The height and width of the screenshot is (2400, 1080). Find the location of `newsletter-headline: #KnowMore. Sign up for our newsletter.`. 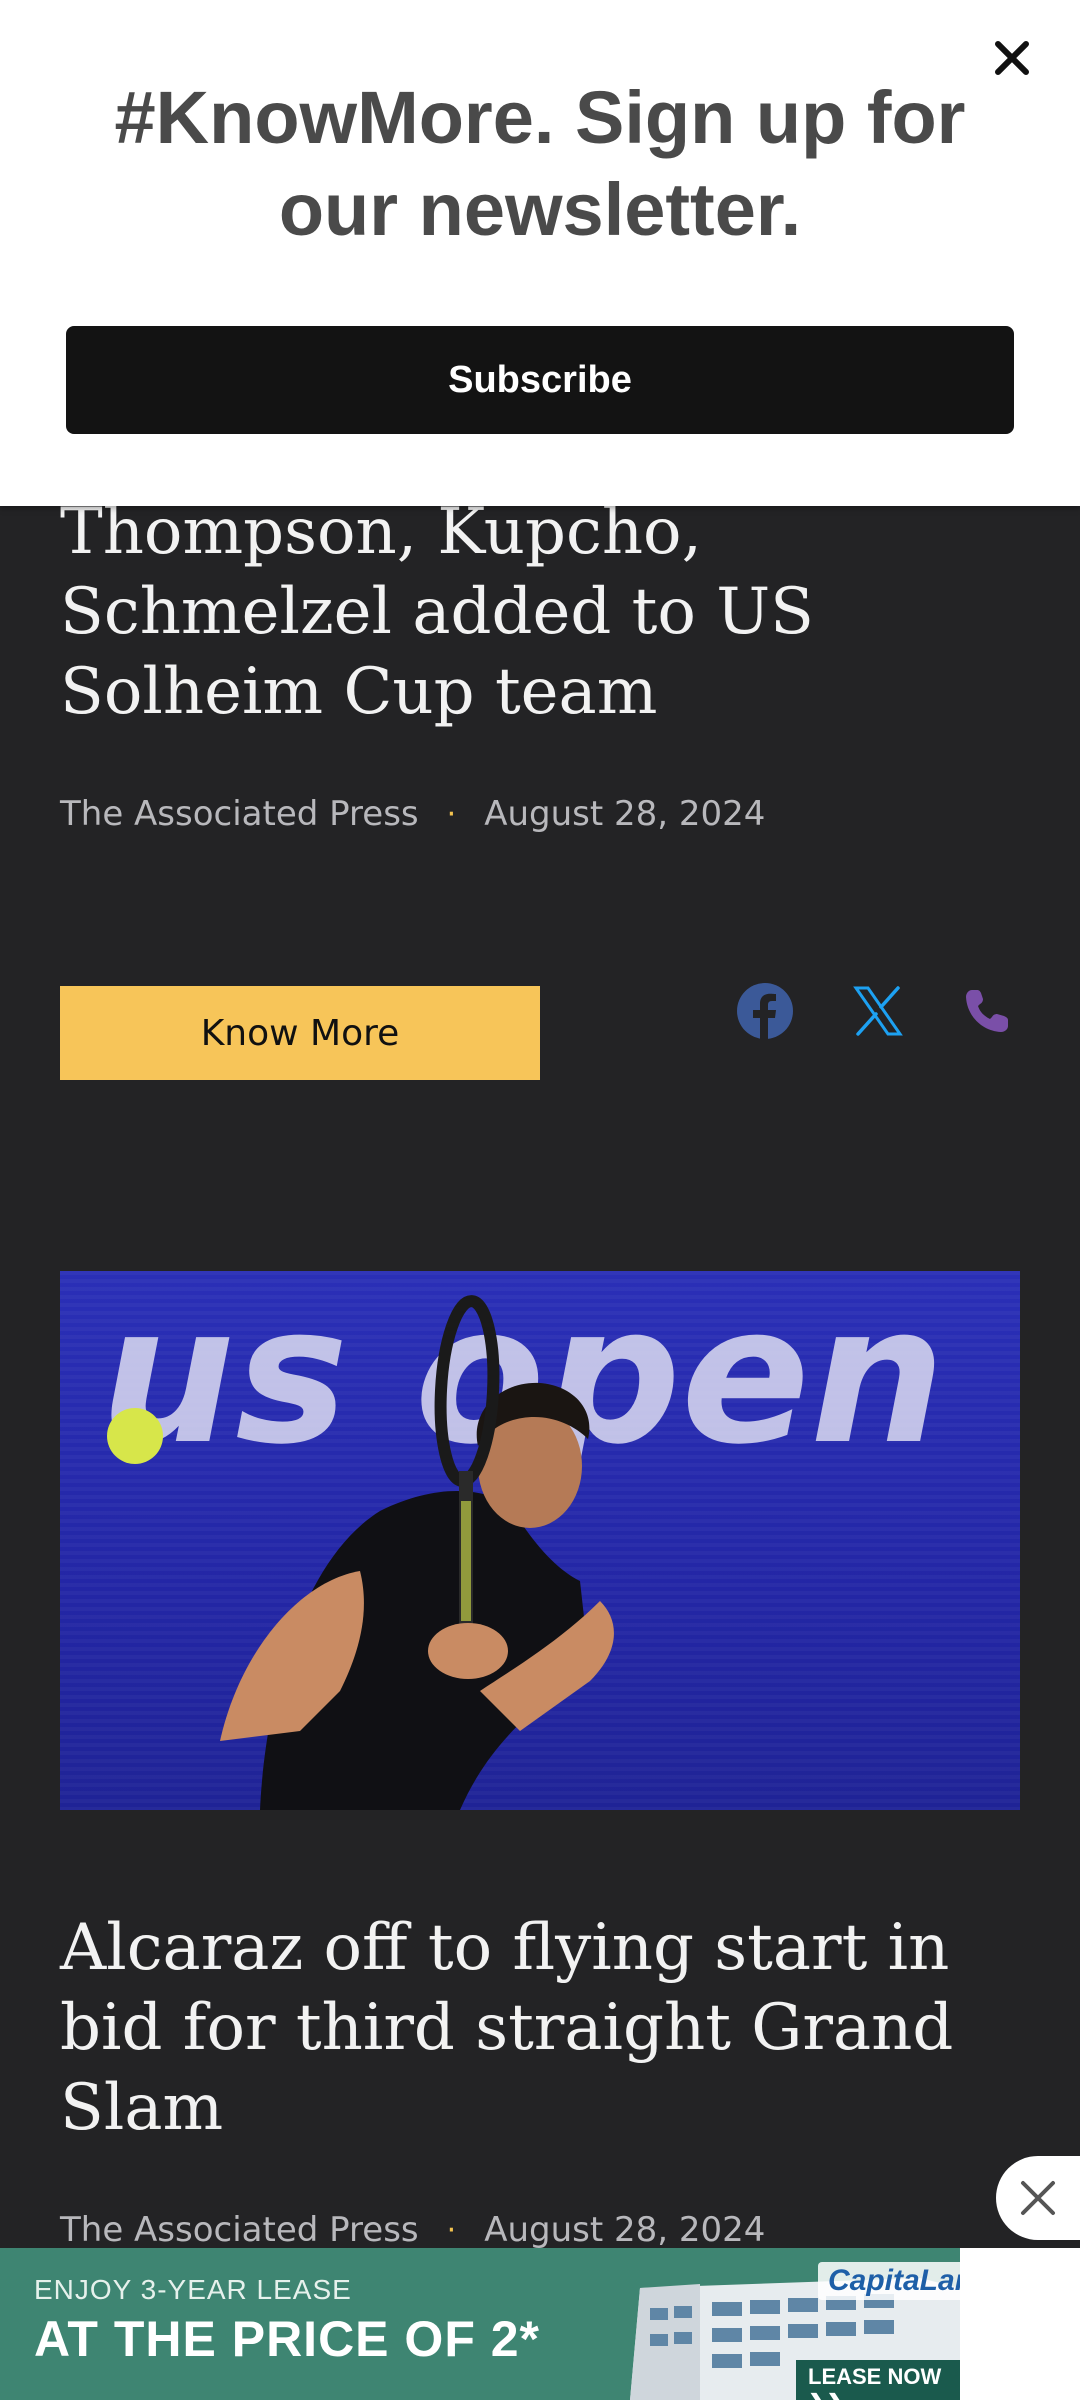

newsletter-headline: #KnowMore. Sign up for our newsletter. is located at coordinates (540, 163).